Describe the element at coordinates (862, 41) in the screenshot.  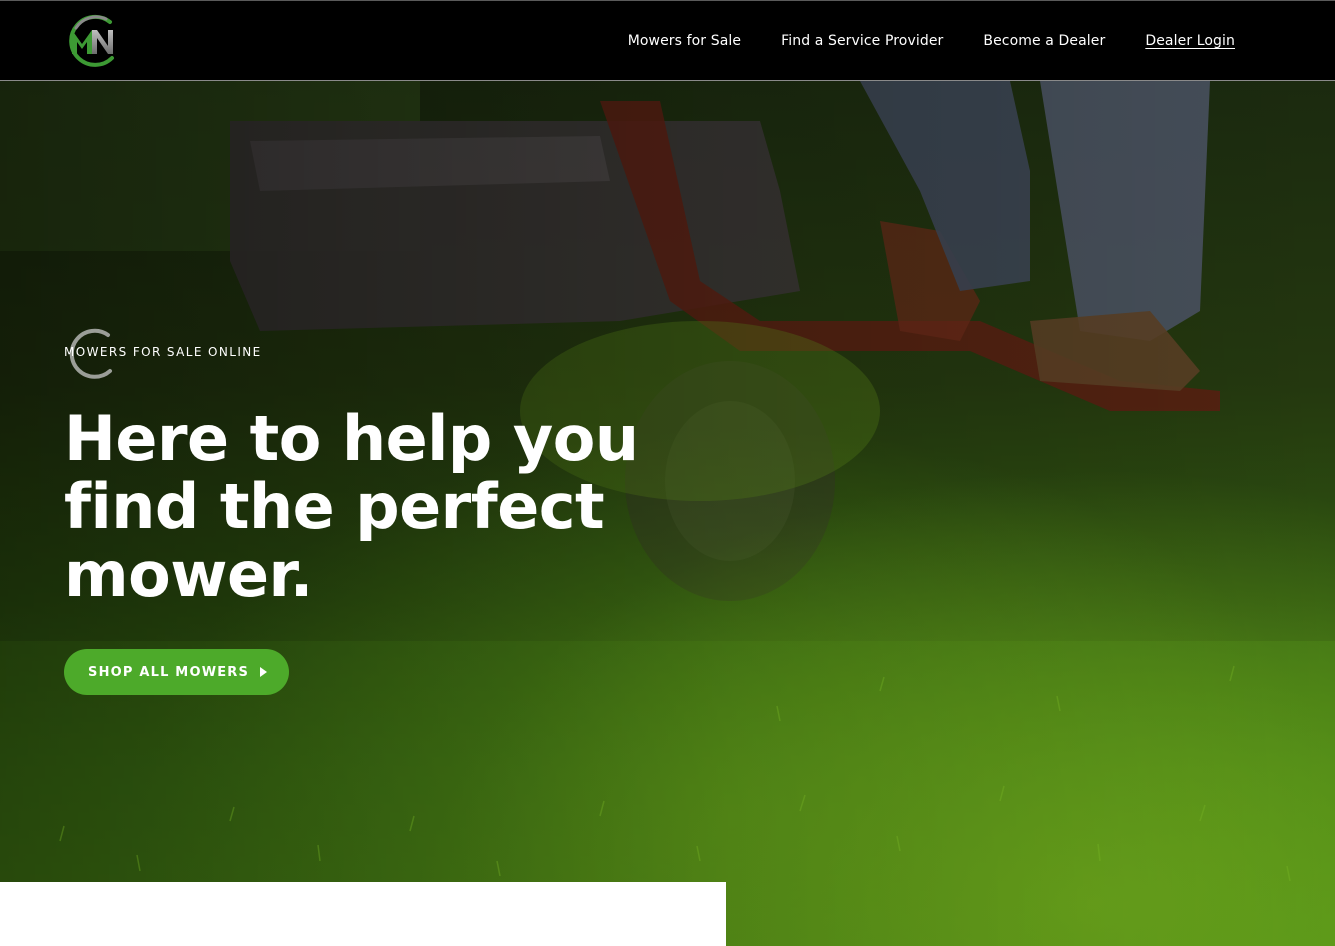
I see `nav-link-find-service-provider: Find a Service Provider` at that location.